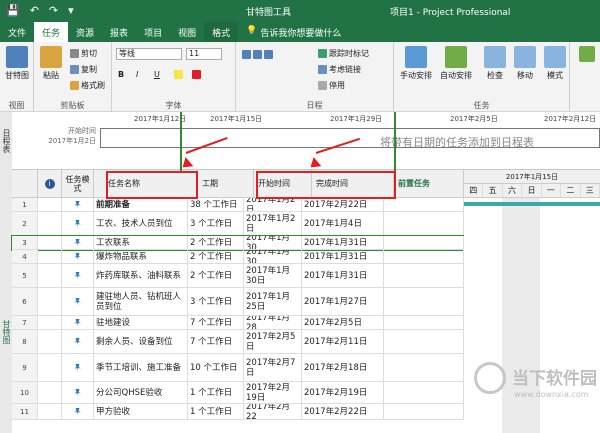 Image resolution: width=600 pixels, height=433 pixels. Describe the element at coordinates (343, 223) in the screenshot. I see `finish-cell: 2017年1月4日` at that location.